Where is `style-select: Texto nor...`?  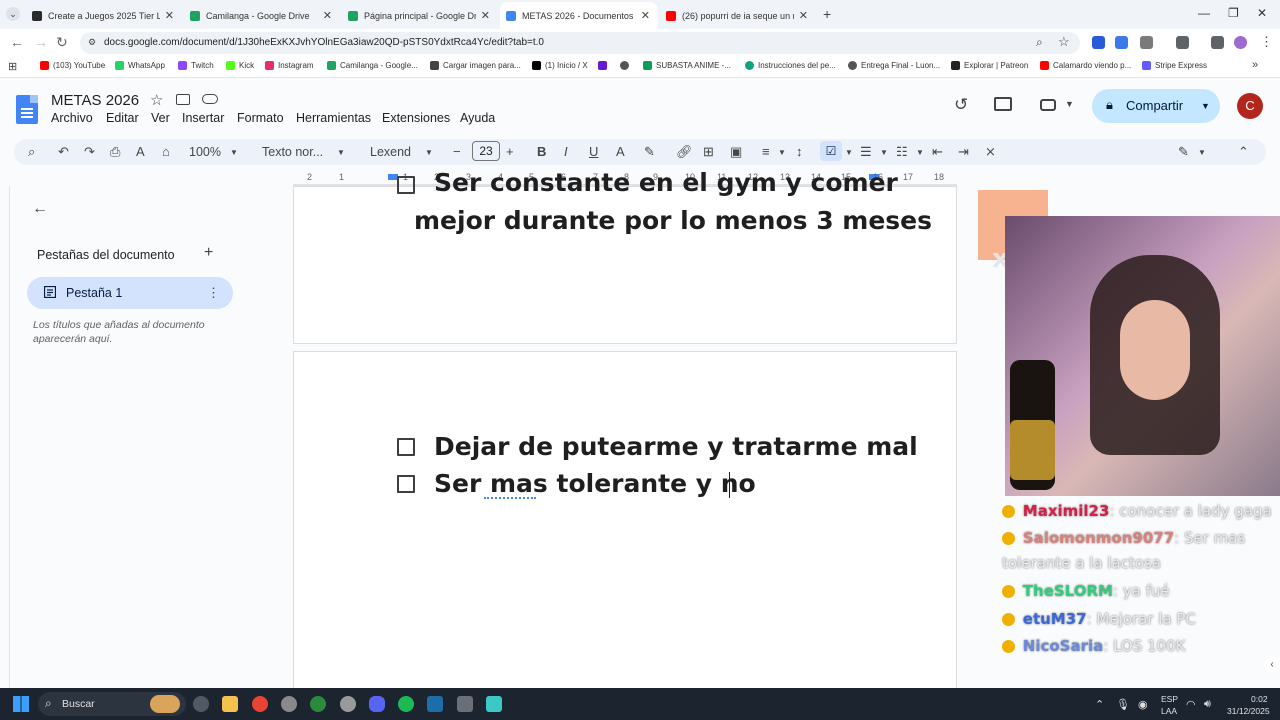
style-select: Texto nor... is located at coordinates (292, 152).